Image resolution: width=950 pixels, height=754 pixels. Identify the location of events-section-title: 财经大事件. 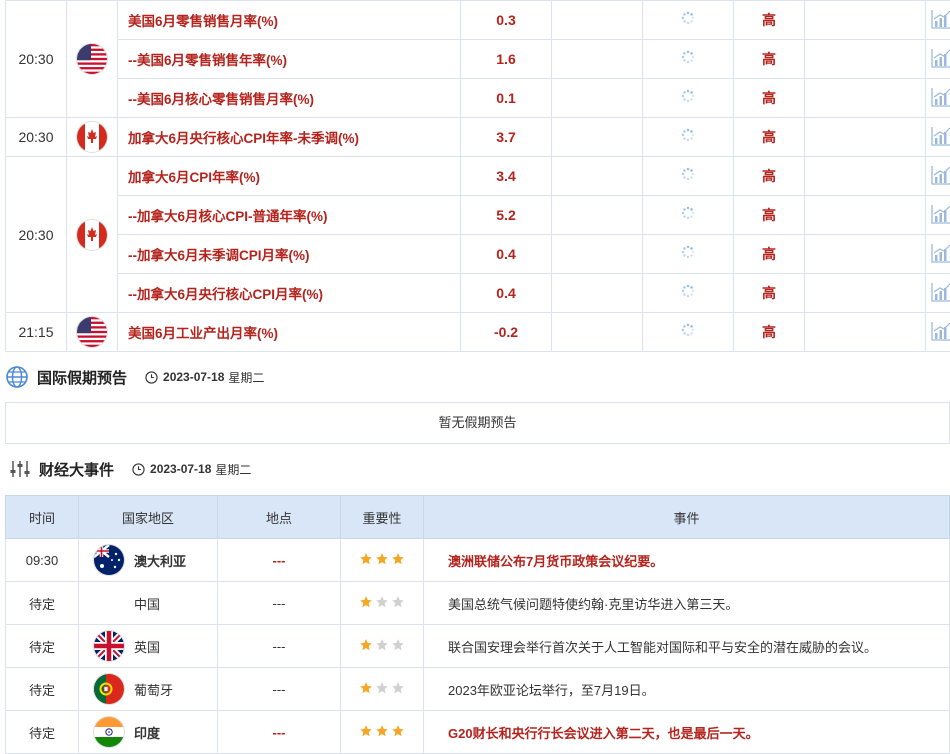
(76, 469).